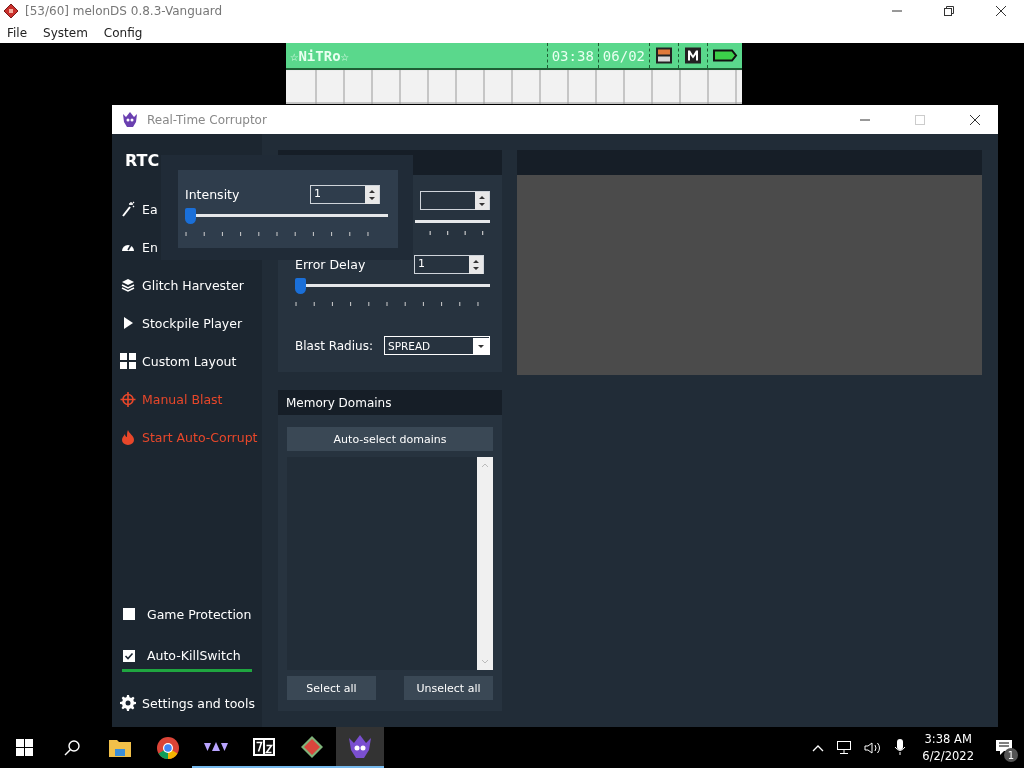 This screenshot has height=768, width=1024. I want to click on field-label: Error Delay, so click(330, 264).